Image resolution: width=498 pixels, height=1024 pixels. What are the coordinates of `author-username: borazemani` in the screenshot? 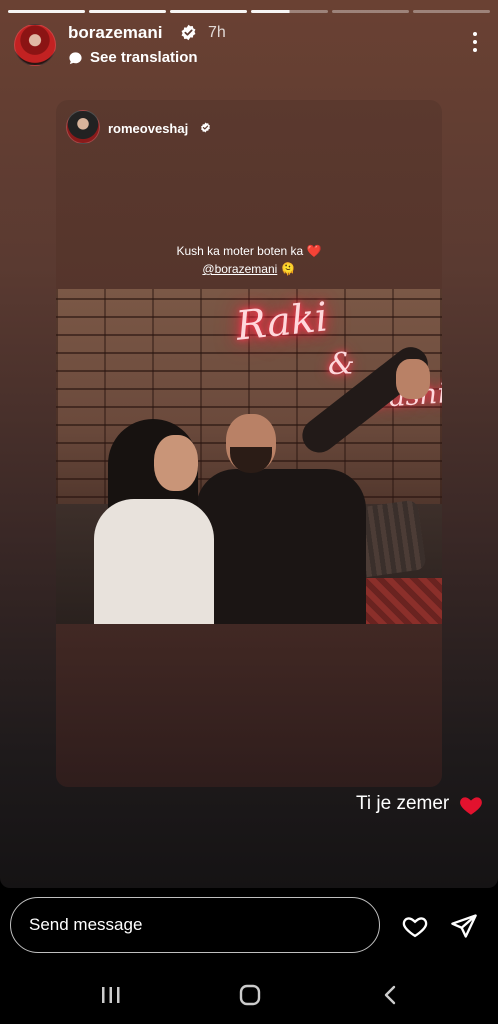 It's located at (115, 33).